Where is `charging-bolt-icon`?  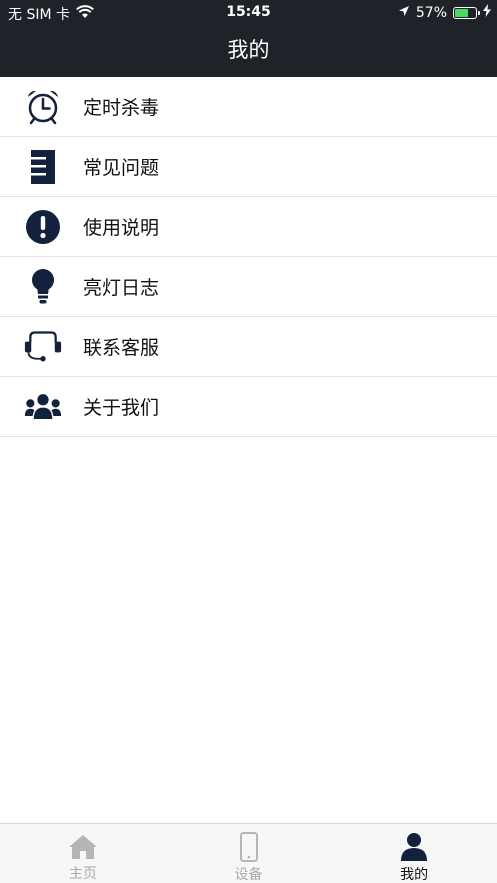 charging-bolt-icon is located at coordinates (487, 12).